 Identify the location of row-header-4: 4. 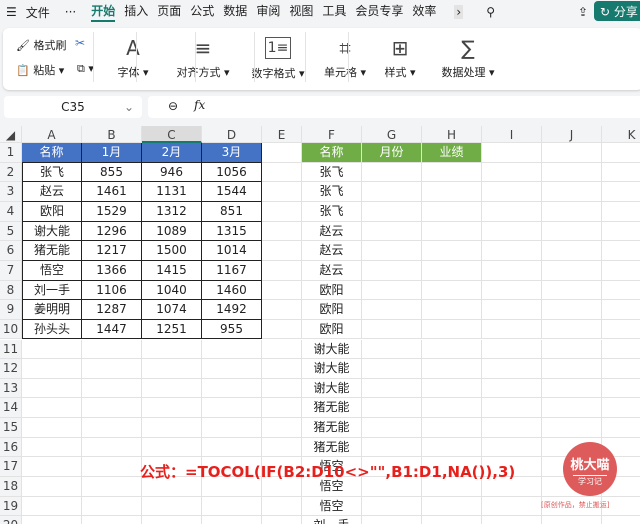
(11, 211).